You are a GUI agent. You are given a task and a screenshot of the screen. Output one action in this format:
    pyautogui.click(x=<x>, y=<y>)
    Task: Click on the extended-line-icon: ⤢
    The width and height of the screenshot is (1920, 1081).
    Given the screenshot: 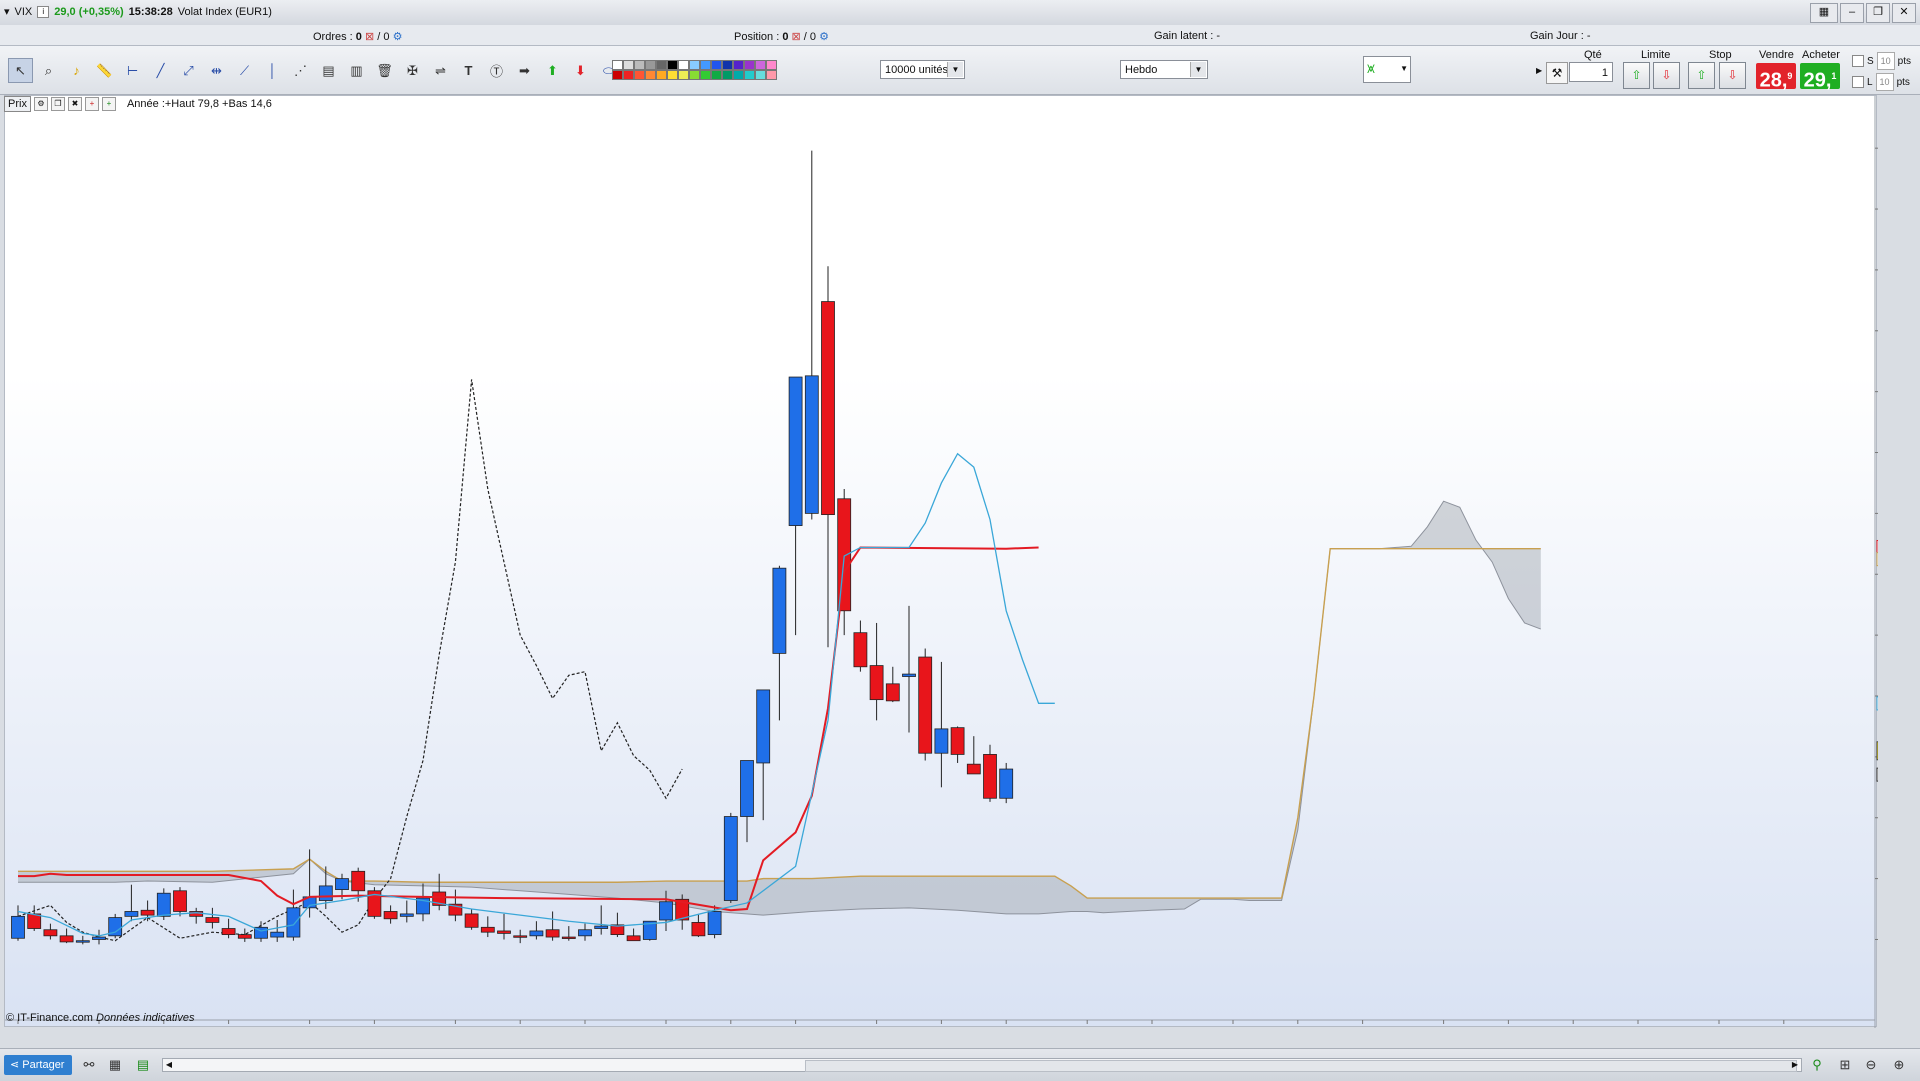 What is the action you would take?
    pyautogui.click(x=188, y=70)
    